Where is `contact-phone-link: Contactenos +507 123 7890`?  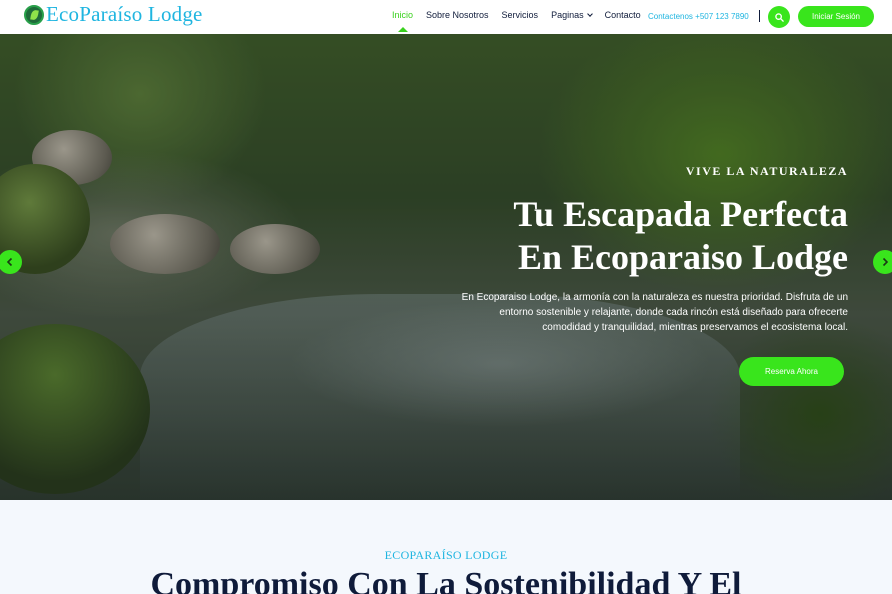
contact-phone-link: Contactenos +507 123 7890 is located at coordinates (698, 16).